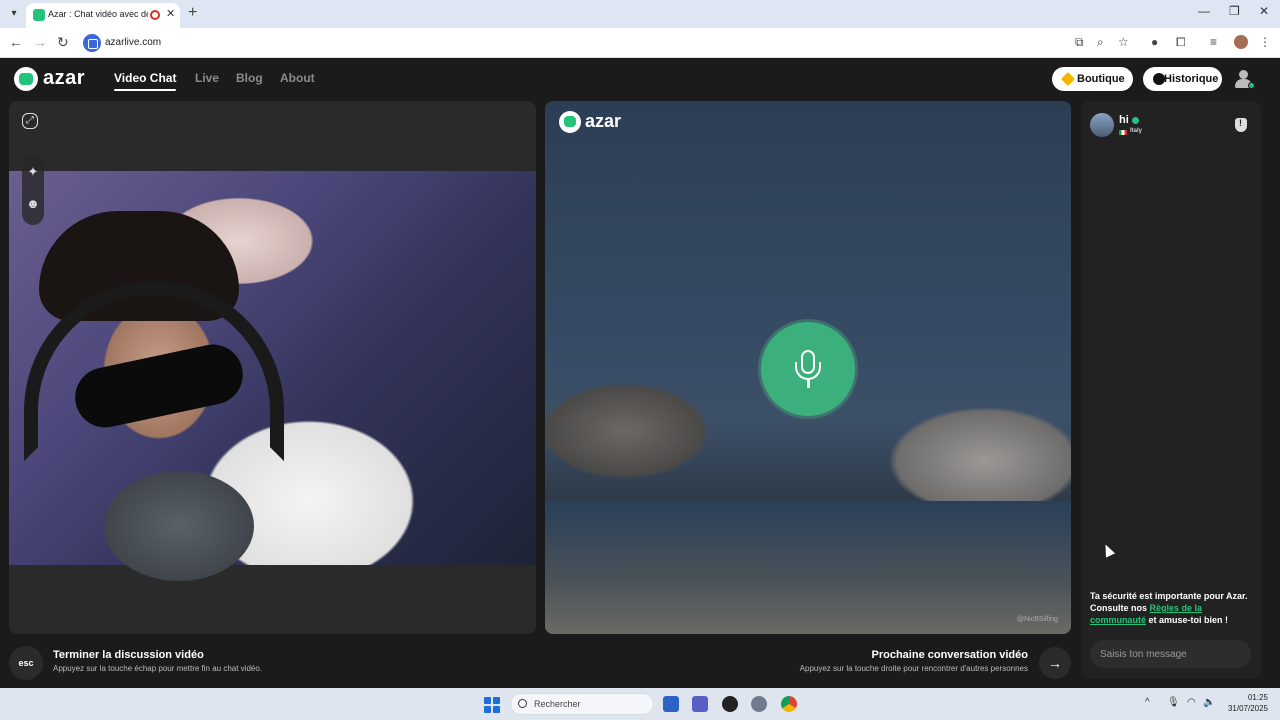 This screenshot has width=1280, height=720. Describe the element at coordinates (1123, 132) in the screenshot. I see `italy-flag-icon` at that location.